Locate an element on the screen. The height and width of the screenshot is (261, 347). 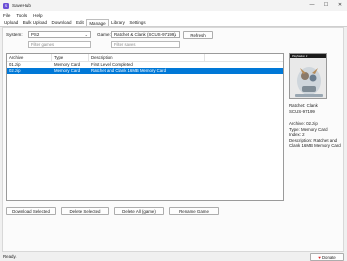
heart-icon: ♥ is located at coordinates (319, 257).